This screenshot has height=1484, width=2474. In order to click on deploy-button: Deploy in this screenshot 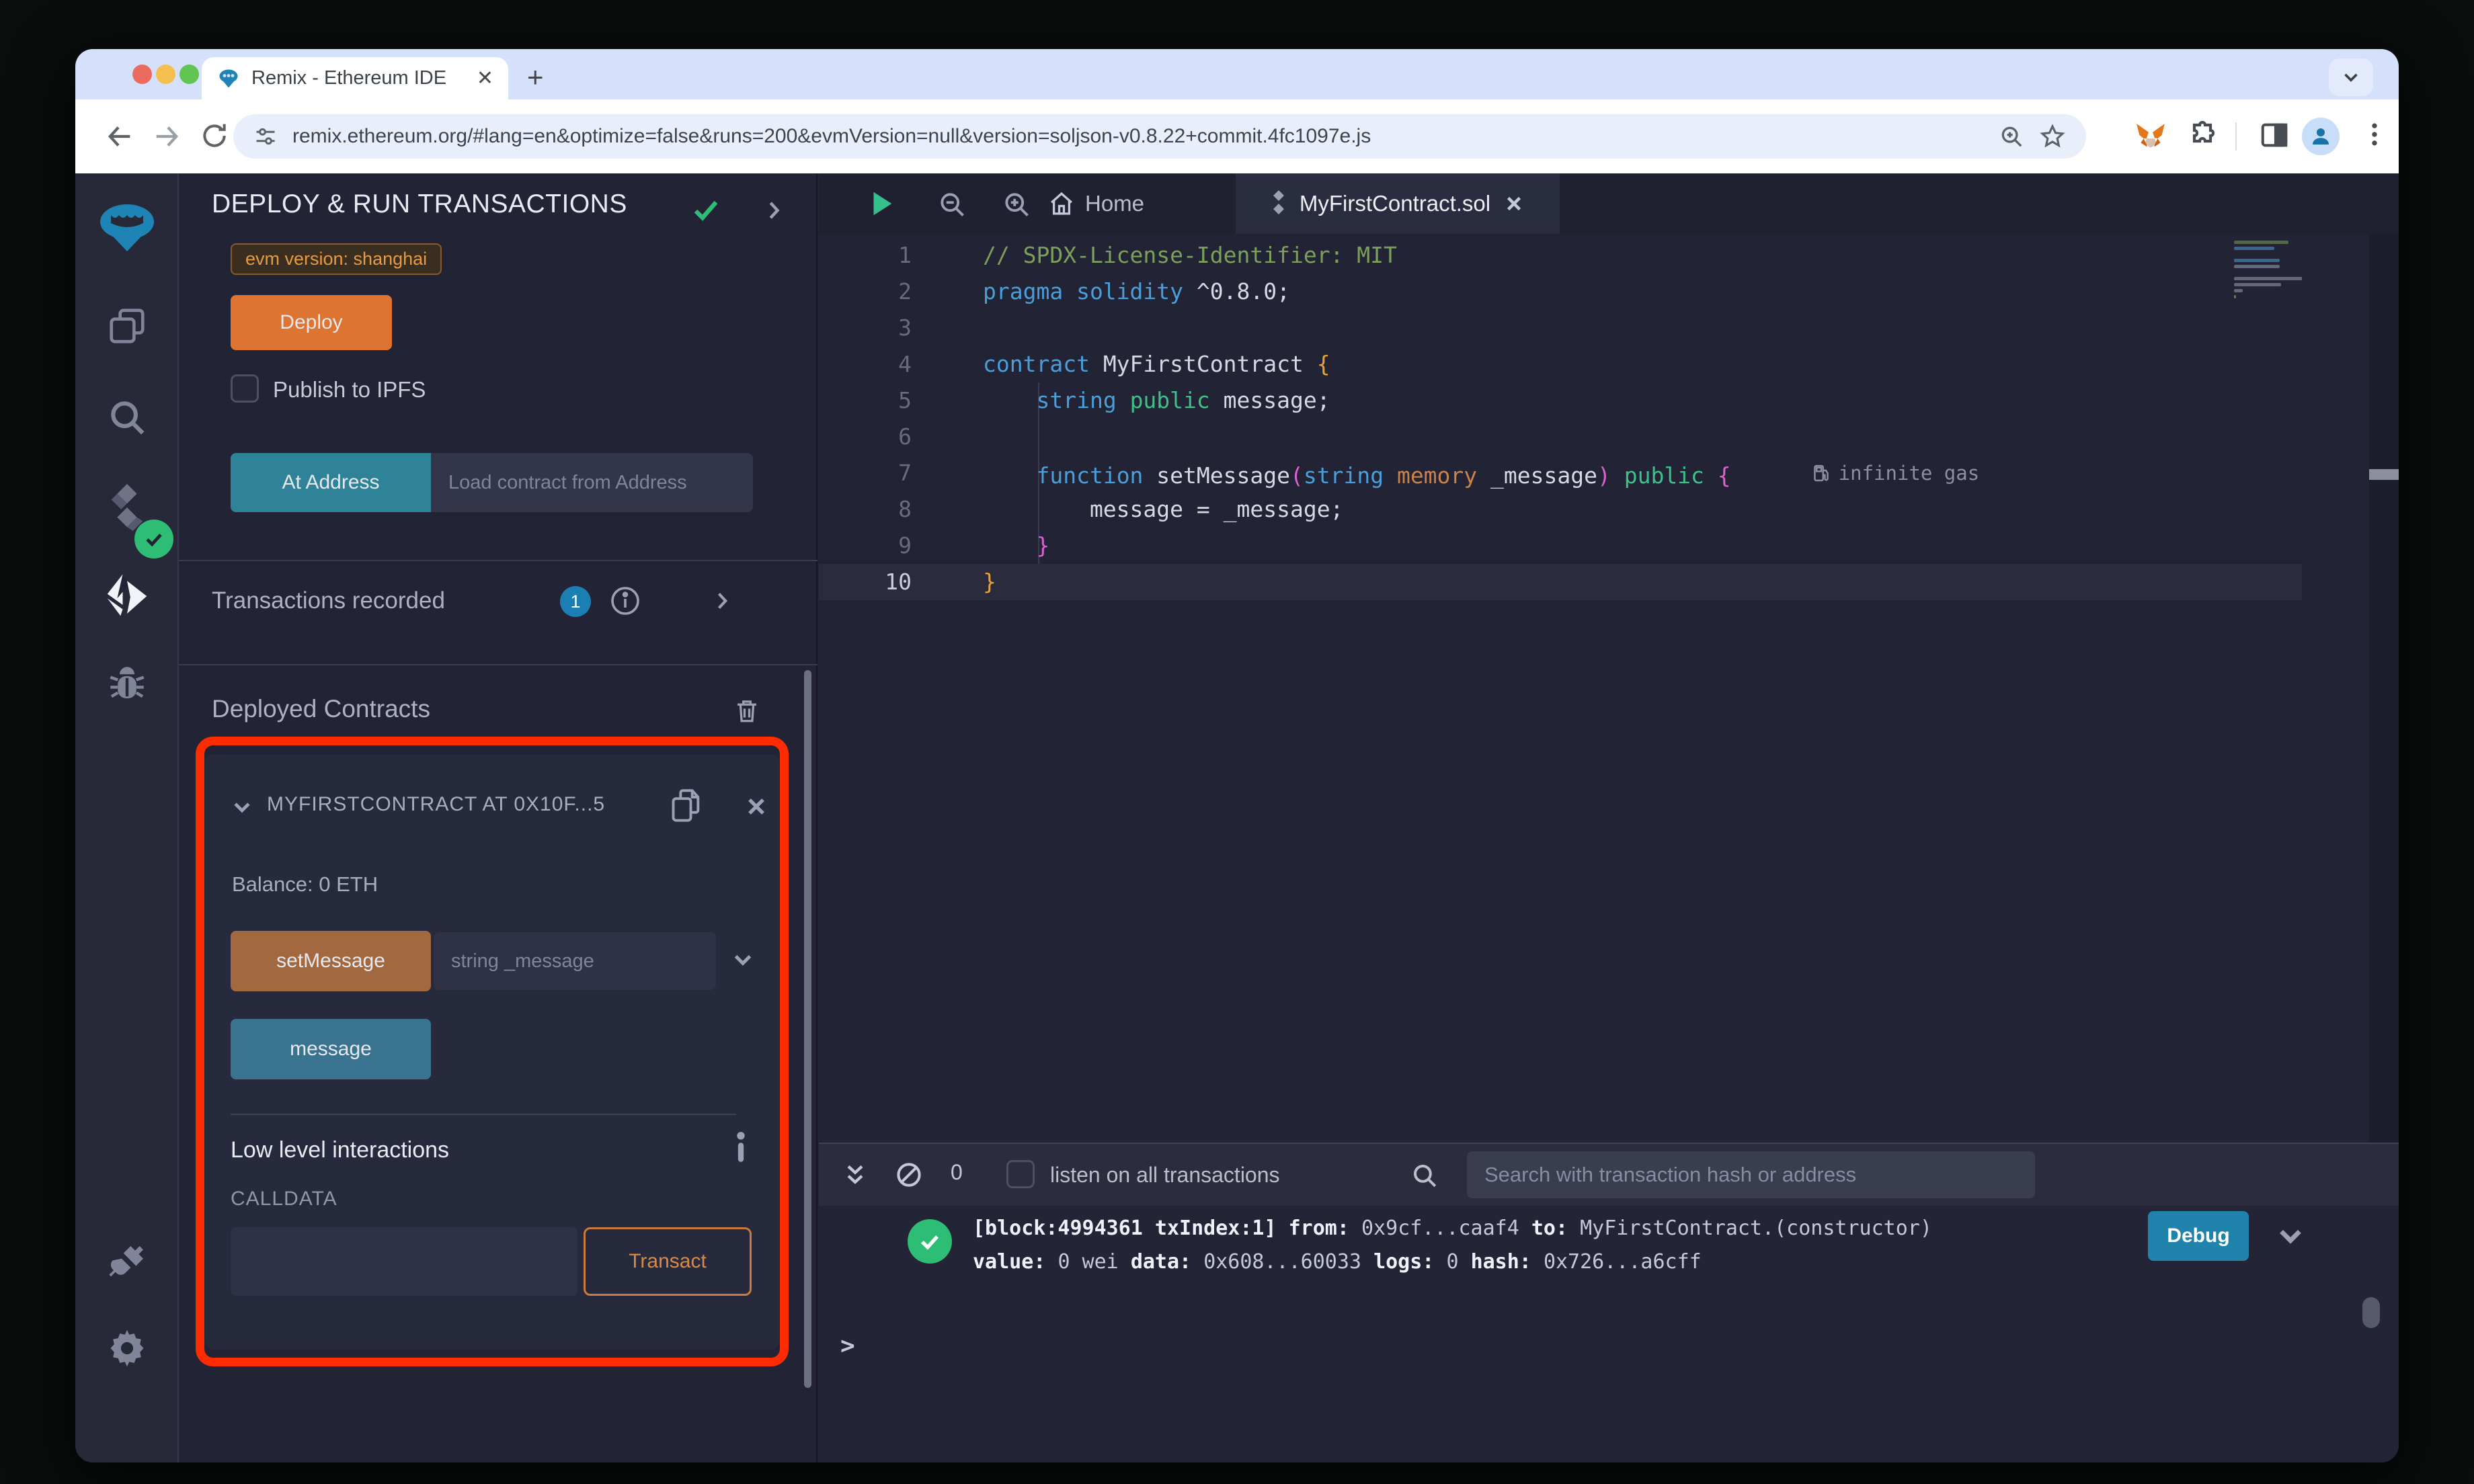, I will do `click(311, 322)`.